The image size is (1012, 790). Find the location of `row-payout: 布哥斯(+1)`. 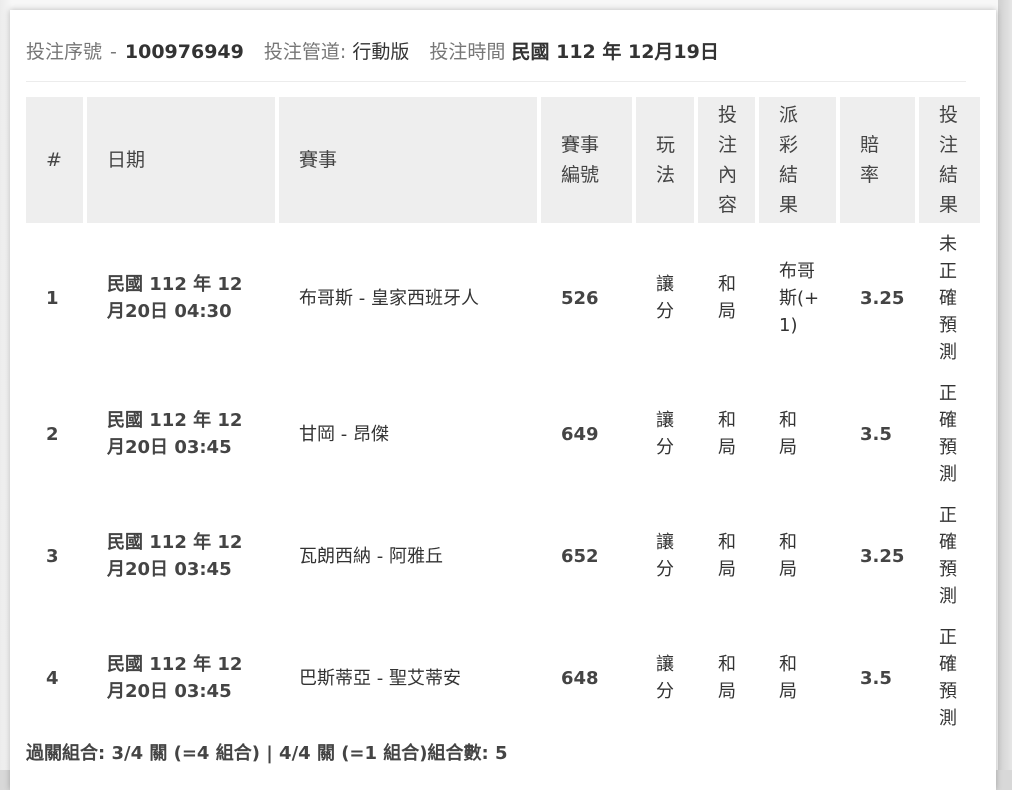

row-payout: 布哥斯(+1) is located at coordinates (797, 298).